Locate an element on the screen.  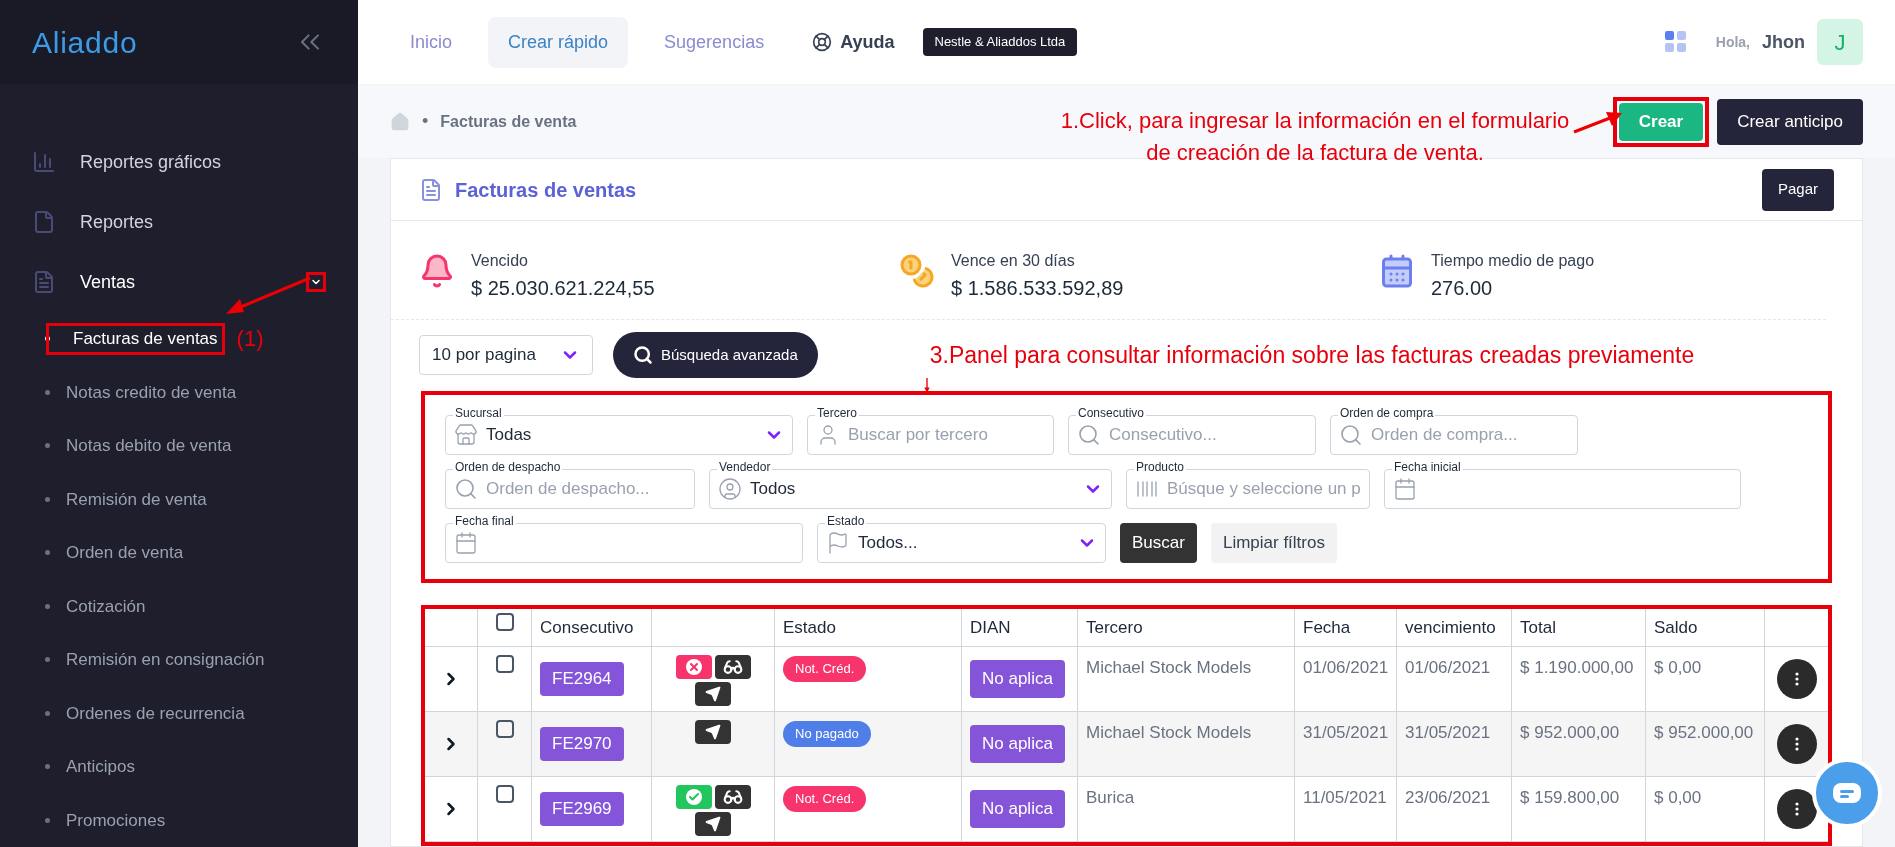
search-button: Buscar is located at coordinates (1158, 543).